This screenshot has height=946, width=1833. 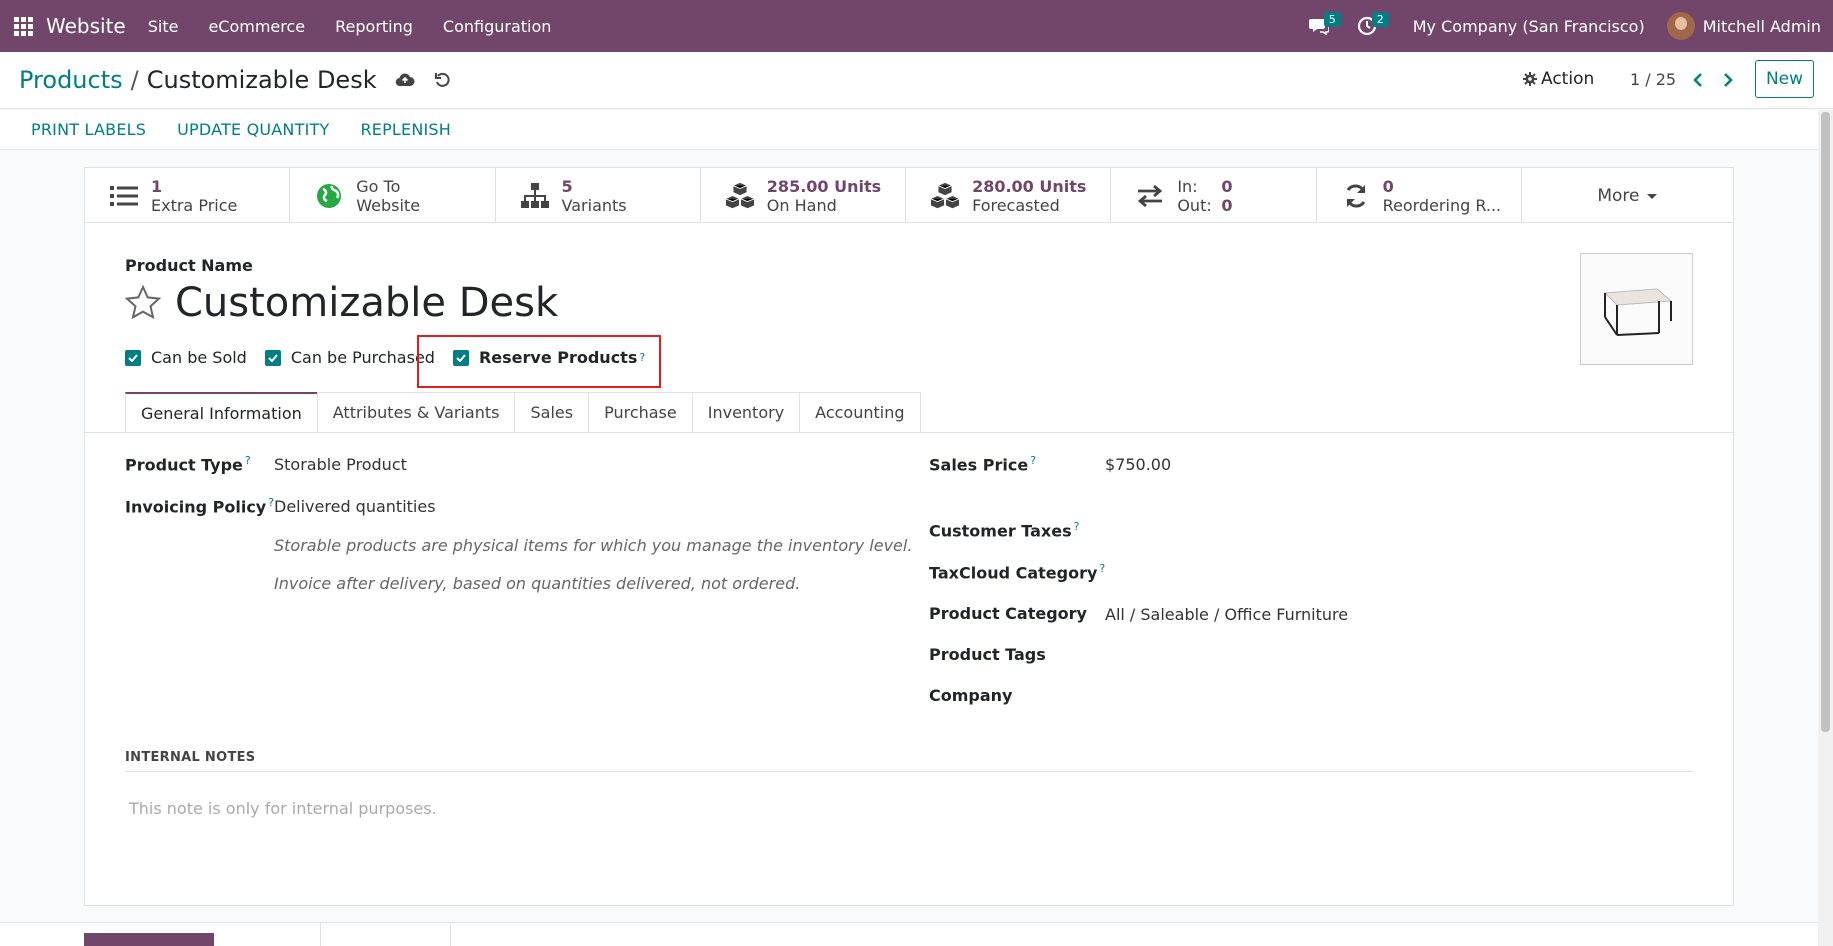 What do you see at coordinates (378, 186) in the screenshot?
I see `website-line1: Go To` at bounding box center [378, 186].